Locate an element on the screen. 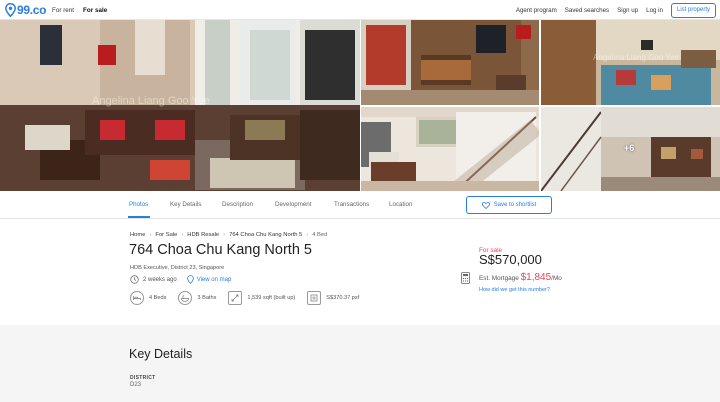 The height and width of the screenshot is (402, 720). tab-photos: Photos is located at coordinates (138, 204).